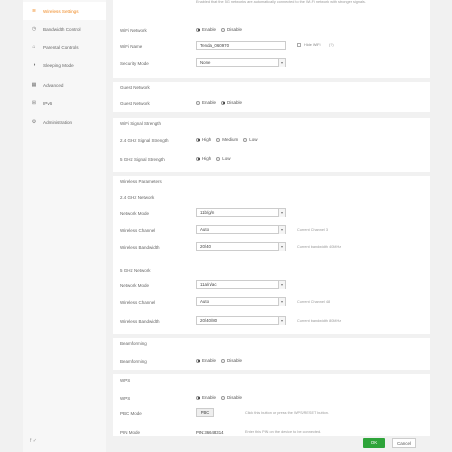  Describe the element at coordinates (331, 45) in the screenshot. I see `help-icon: (?)` at that location.